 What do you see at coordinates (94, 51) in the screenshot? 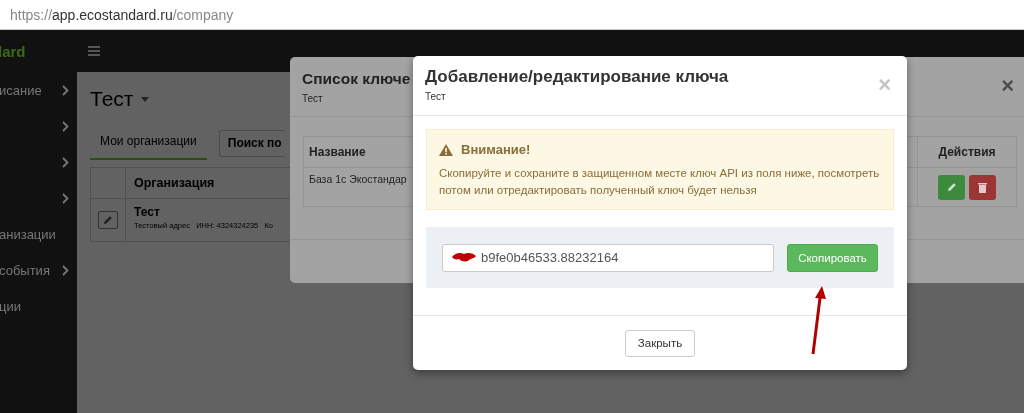
I see `menu-icon` at bounding box center [94, 51].